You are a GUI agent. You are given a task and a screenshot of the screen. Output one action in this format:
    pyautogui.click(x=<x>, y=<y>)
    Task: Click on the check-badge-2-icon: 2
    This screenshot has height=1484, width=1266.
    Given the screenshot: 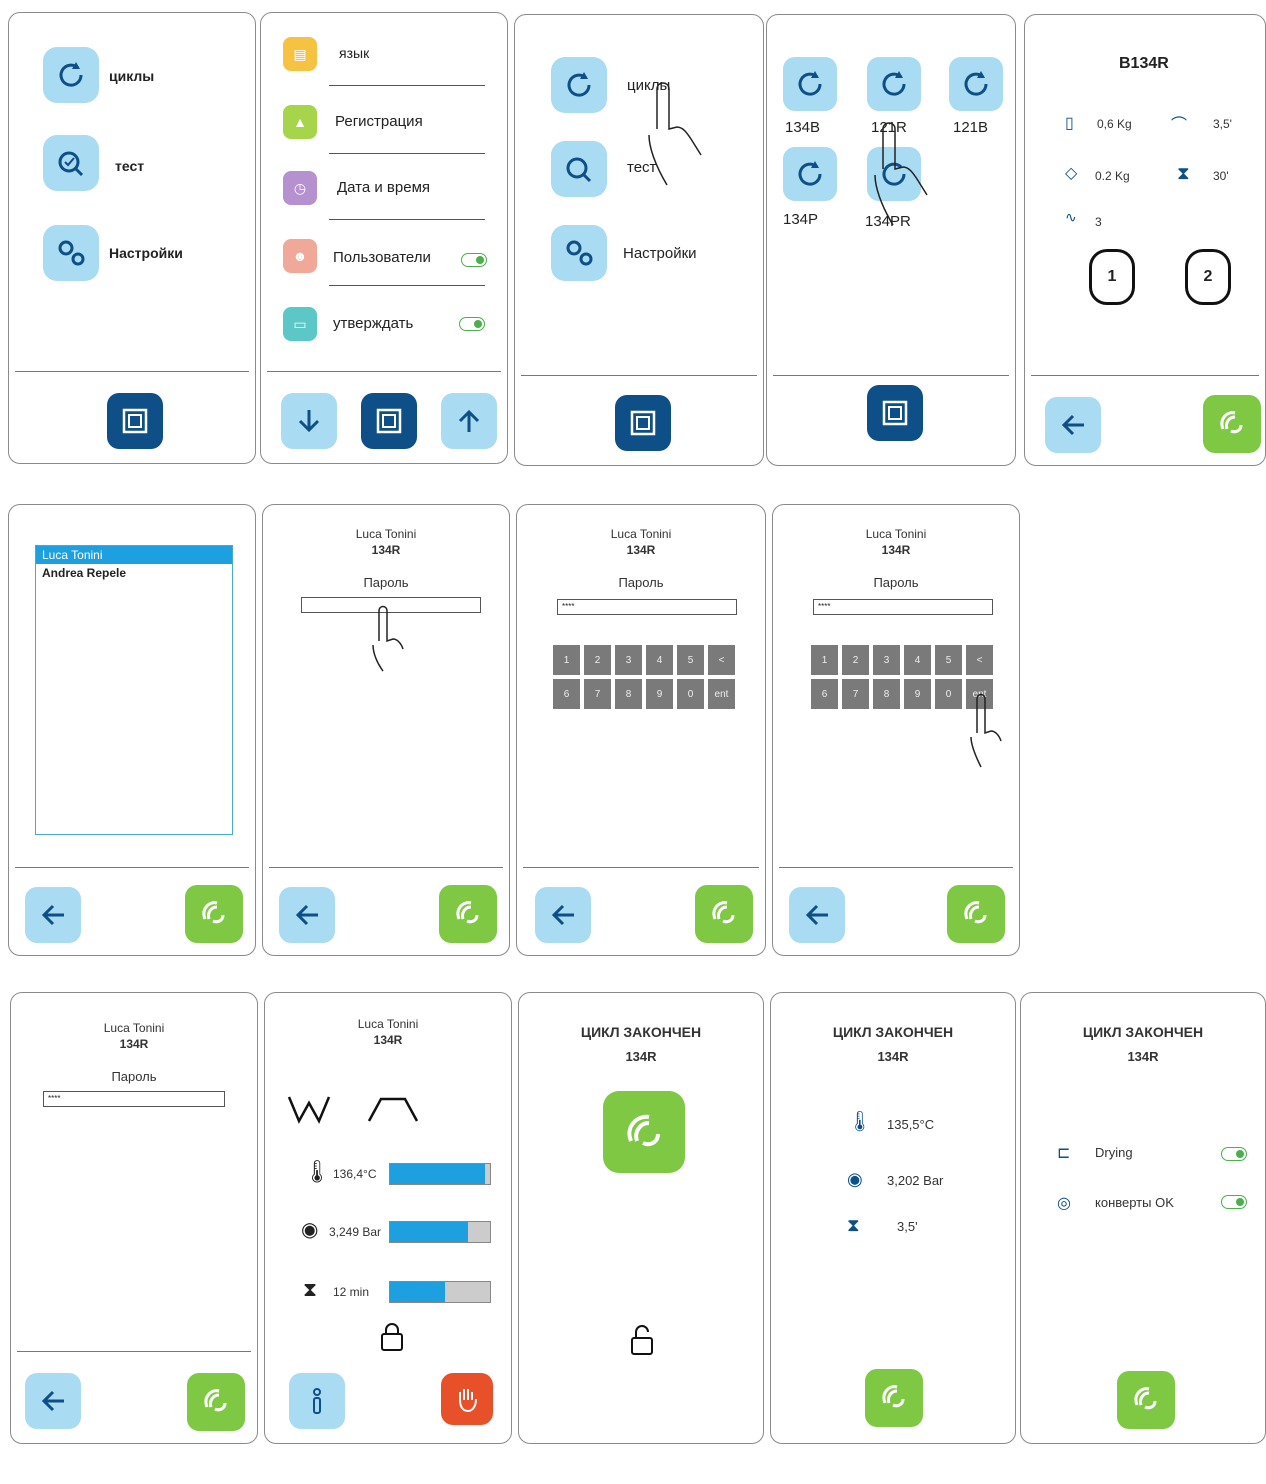 What is the action you would take?
    pyautogui.click(x=1208, y=277)
    